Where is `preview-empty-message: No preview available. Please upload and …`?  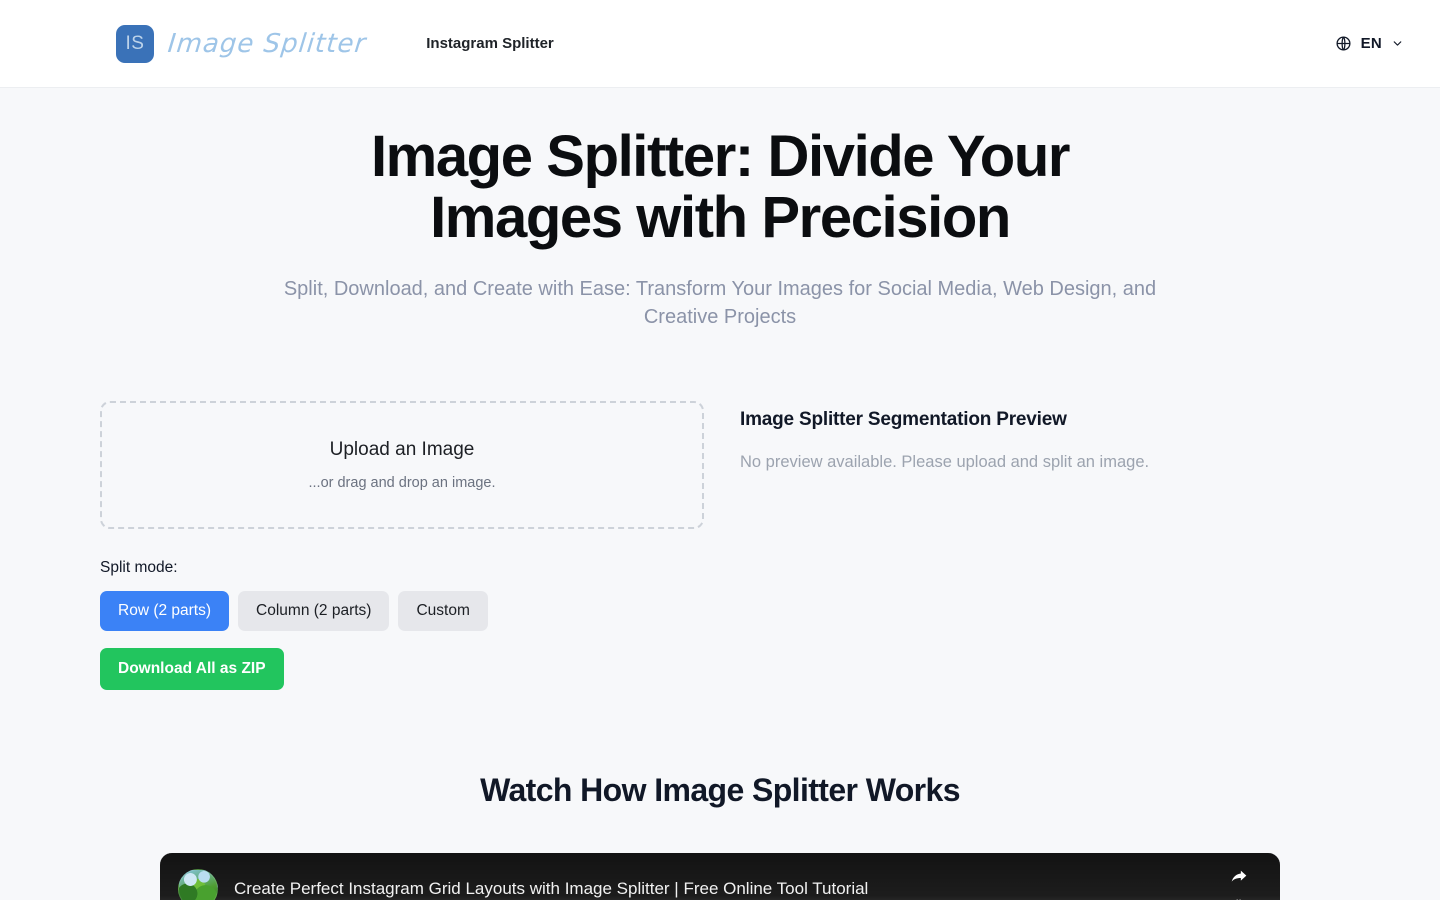 preview-empty-message: No preview available. Please upload and … is located at coordinates (945, 461).